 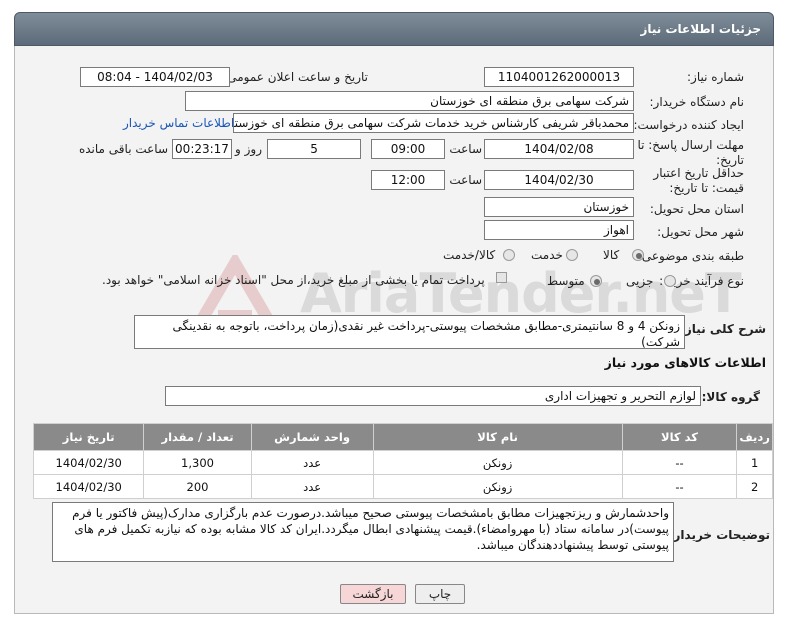 I want to click on panel-header: جزئیات اطلاعات نیاز, so click(x=394, y=29).